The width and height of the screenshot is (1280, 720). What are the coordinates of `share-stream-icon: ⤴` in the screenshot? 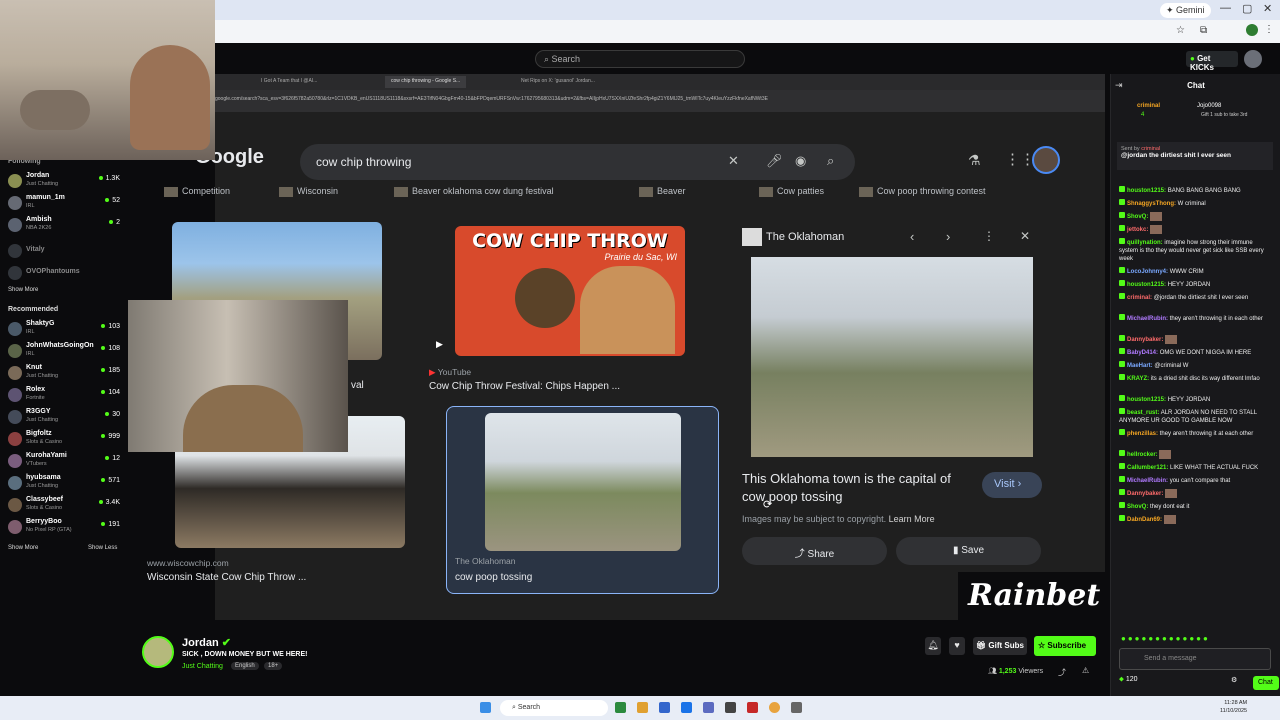 It's located at (1062, 672).